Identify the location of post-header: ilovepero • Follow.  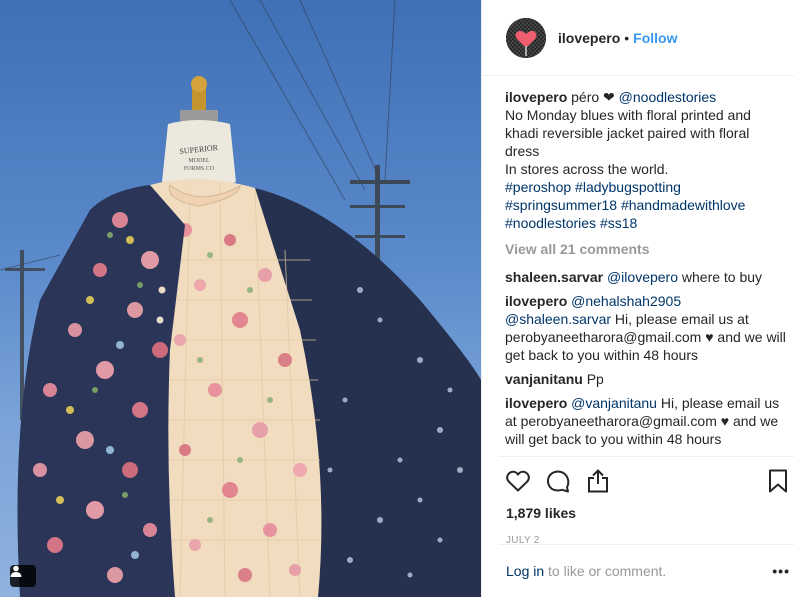
(638, 38).